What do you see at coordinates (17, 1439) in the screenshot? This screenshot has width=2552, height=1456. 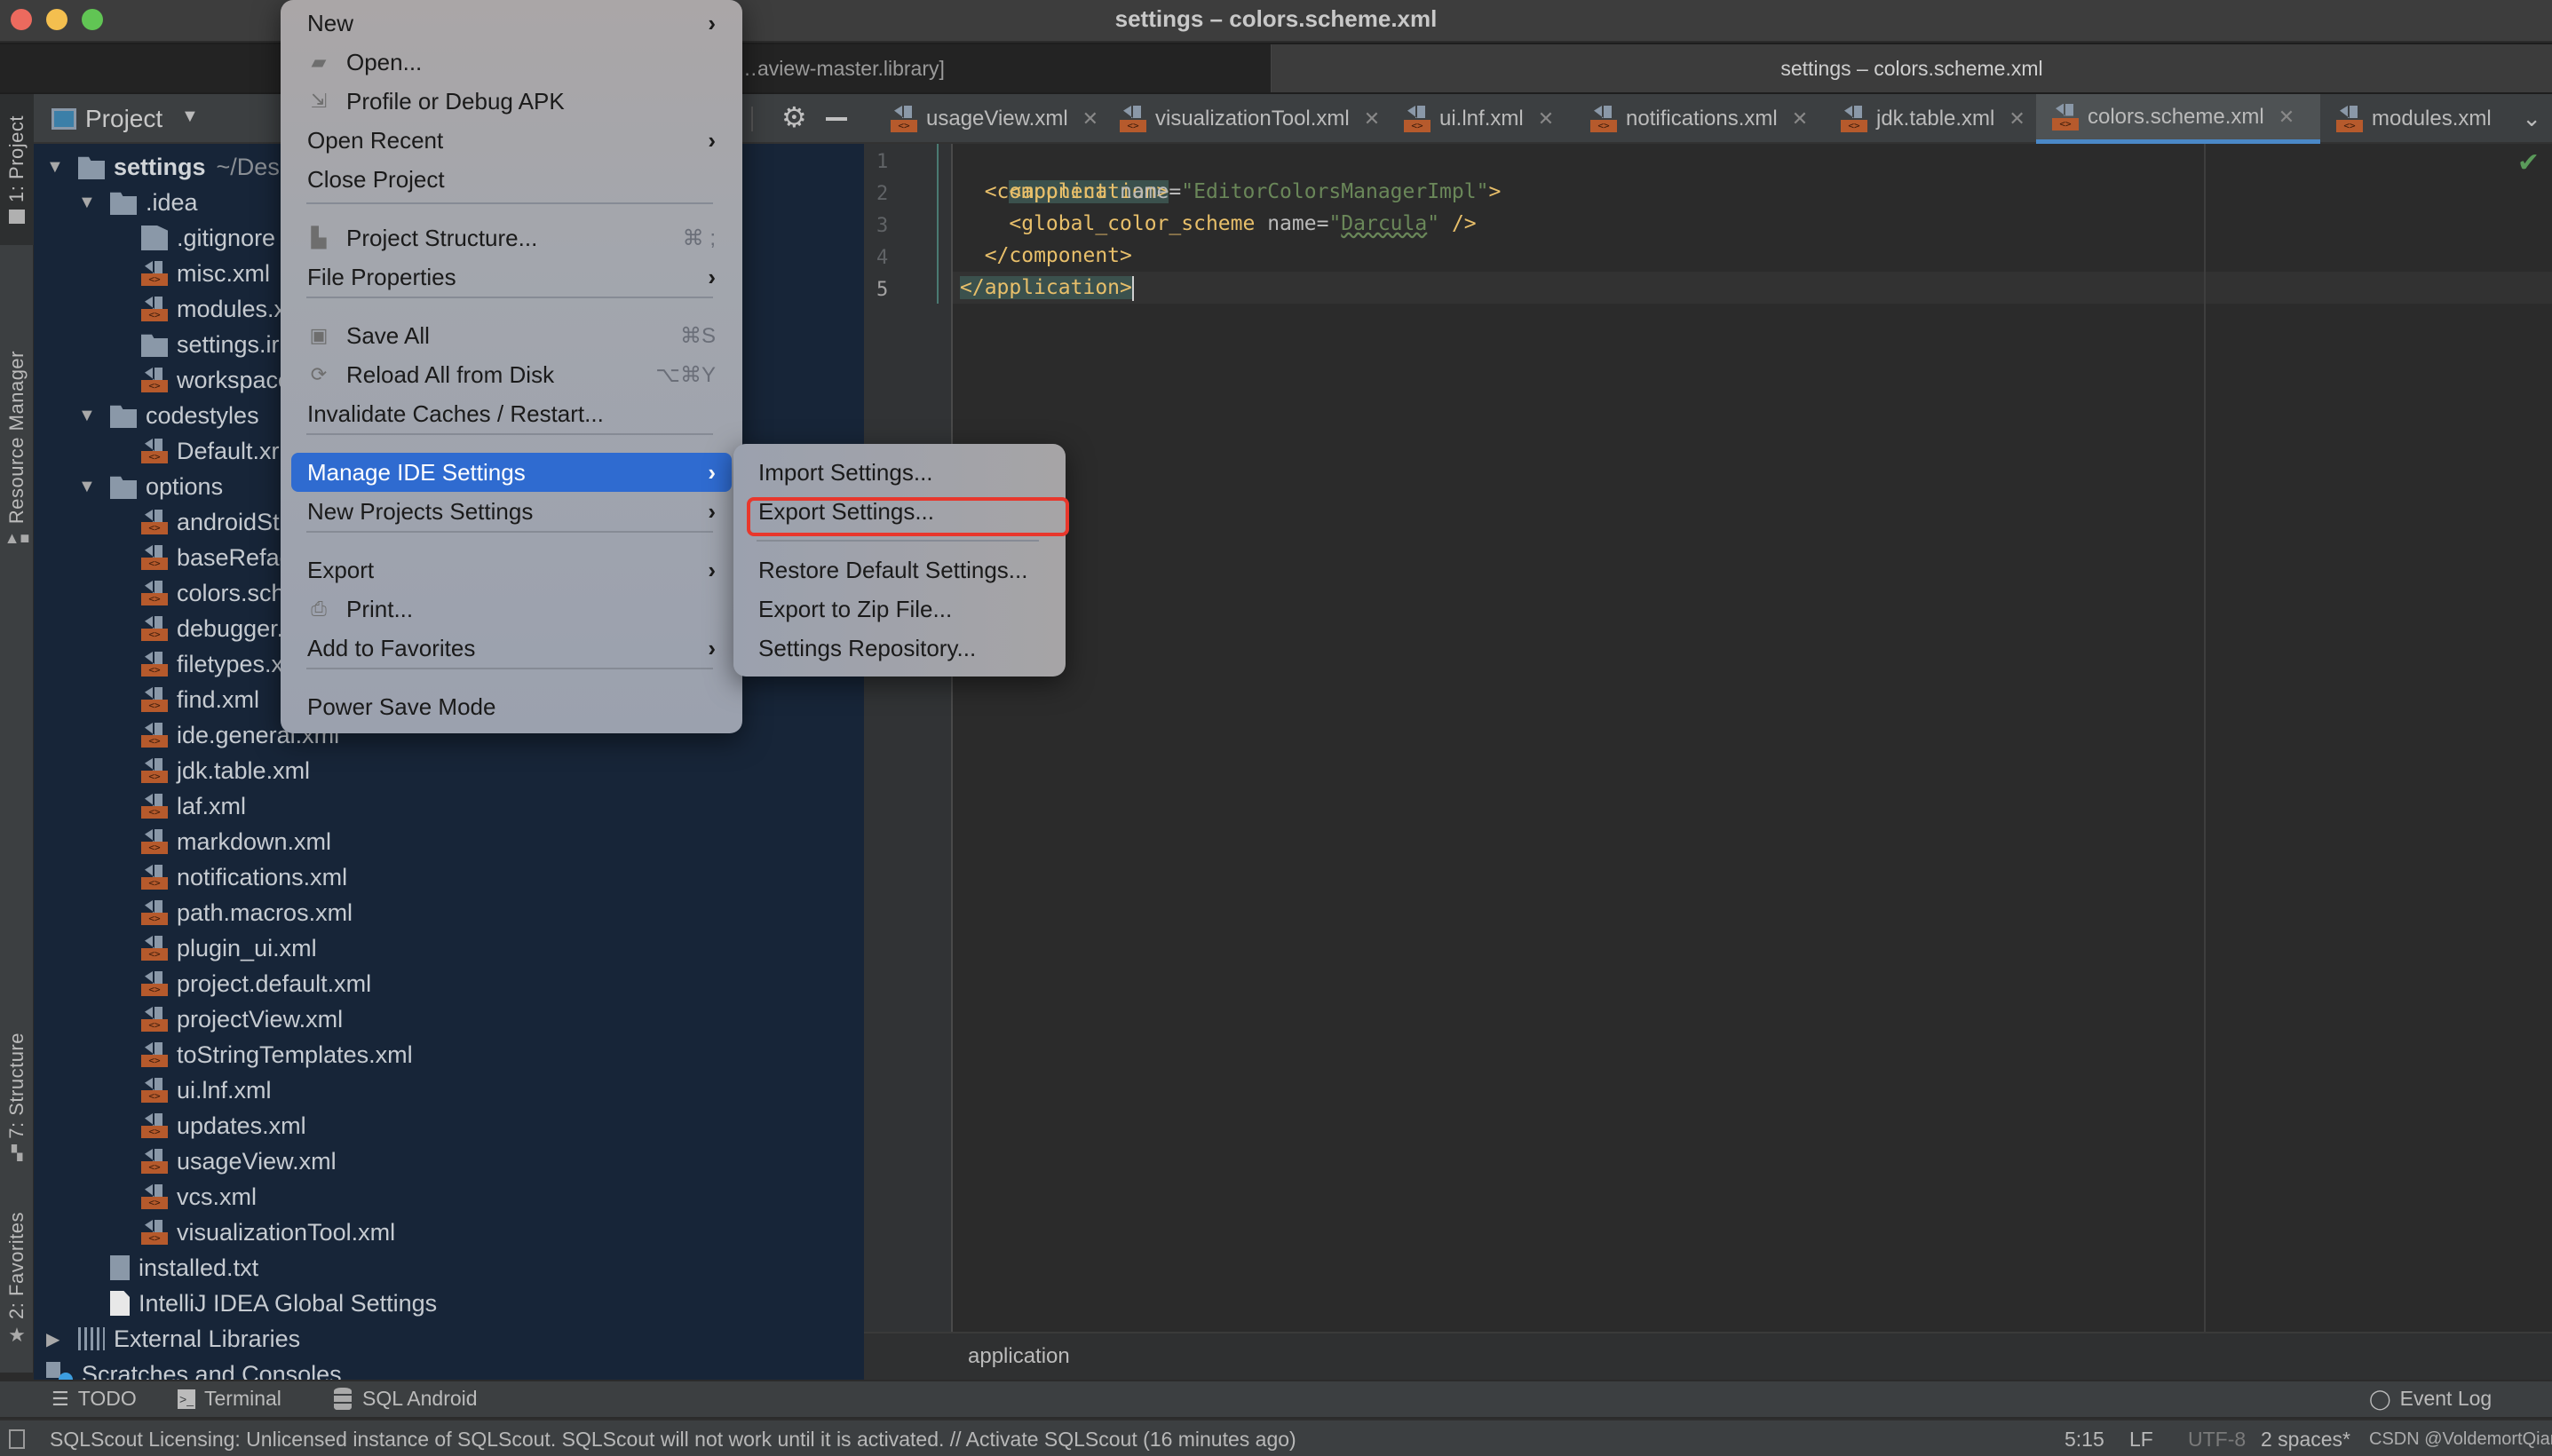 I see `tool-windows-toggle-icon` at bounding box center [17, 1439].